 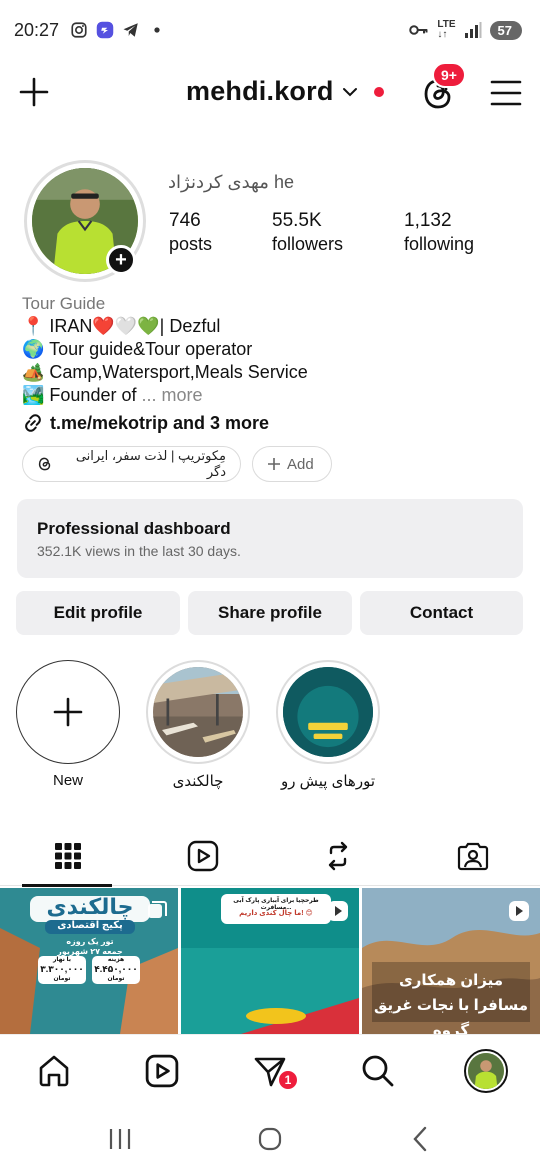 I want to click on share-profile-button: Share profile, so click(x=270, y=613).